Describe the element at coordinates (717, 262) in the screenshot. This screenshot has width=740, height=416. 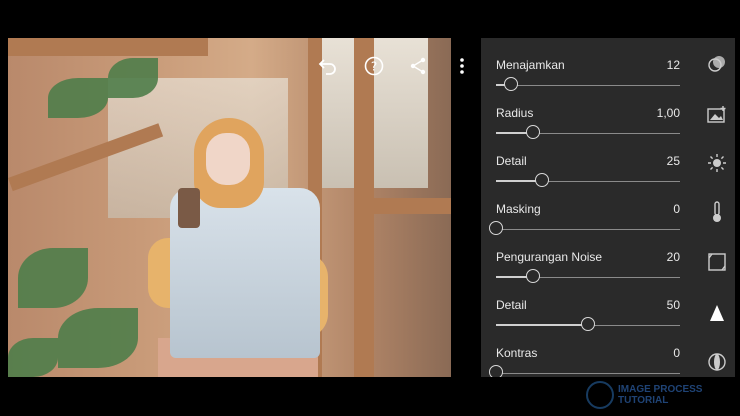
I see `crop-icon` at that location.